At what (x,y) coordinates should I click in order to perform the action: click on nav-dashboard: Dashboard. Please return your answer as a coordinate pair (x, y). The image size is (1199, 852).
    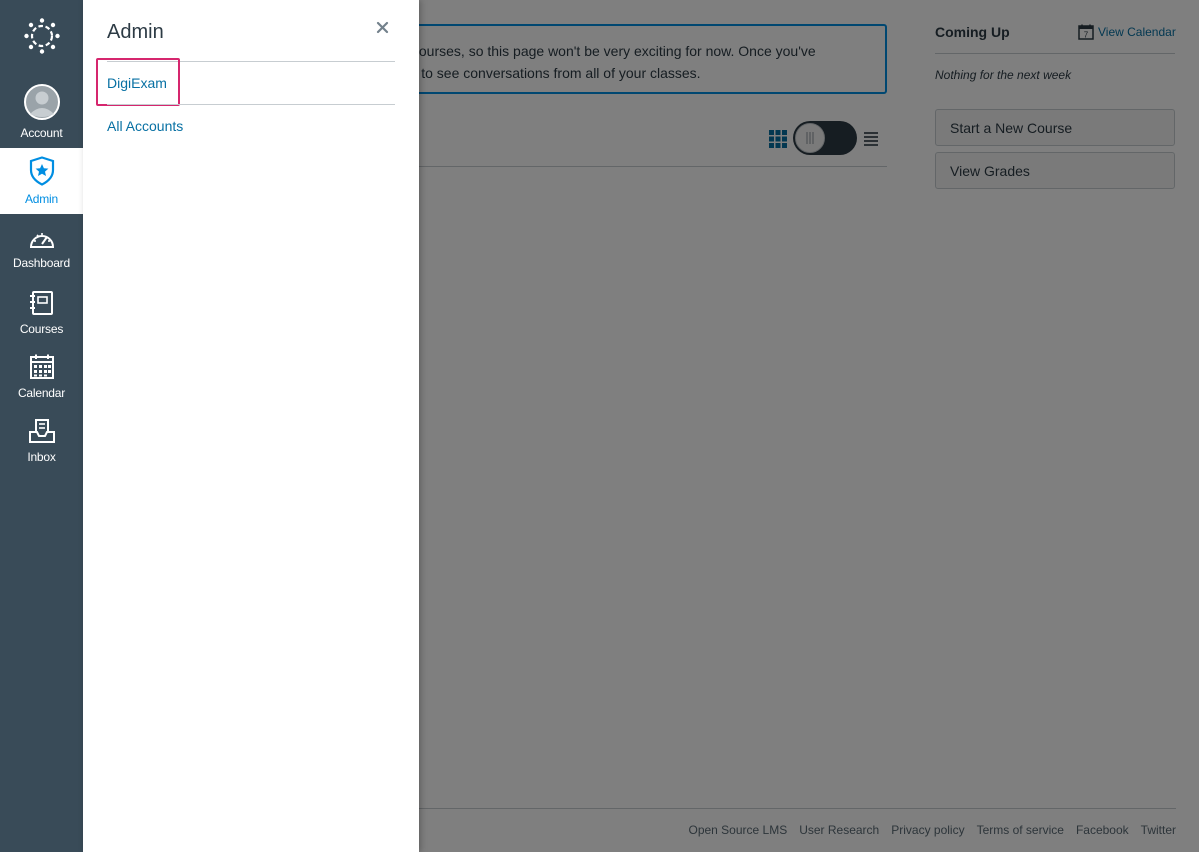
    Looking at the image, I should click on (41, 252).